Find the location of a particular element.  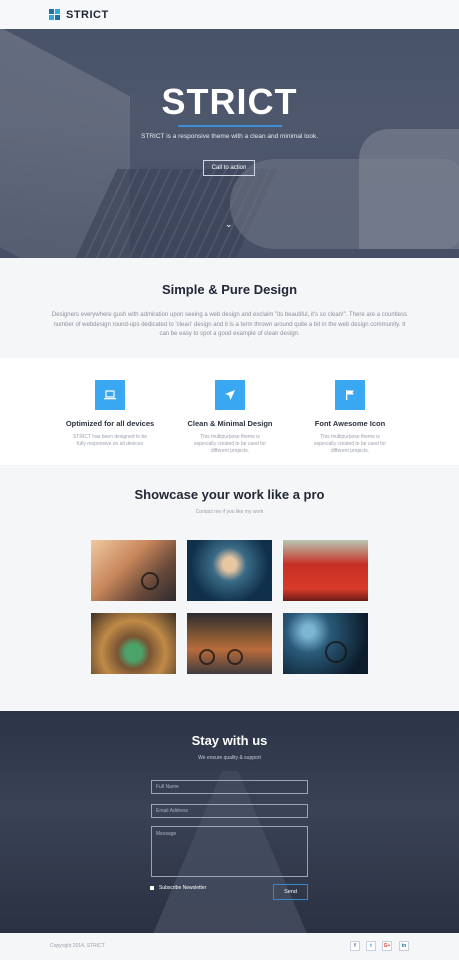

portfolio-image-bicycle-street is located at coordinates (133, 570).